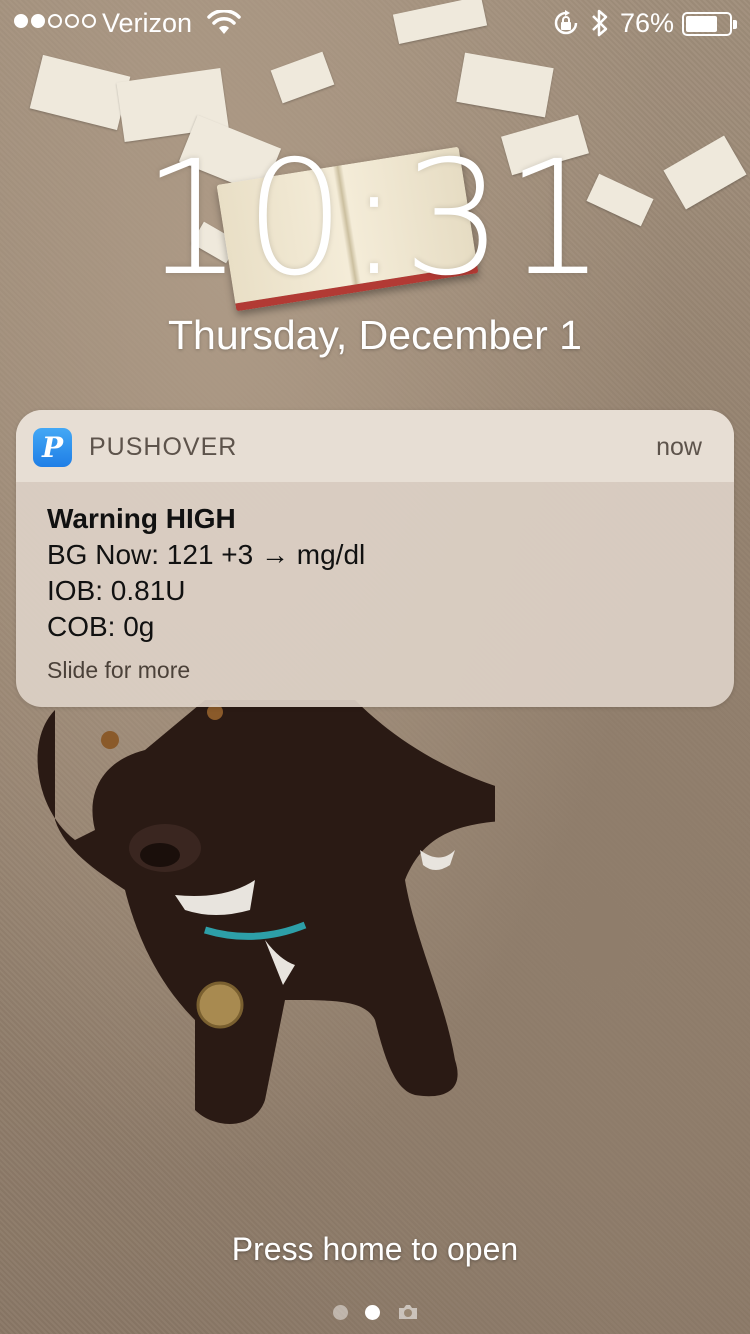  I want to click on battery-icon, so click(709, 24).